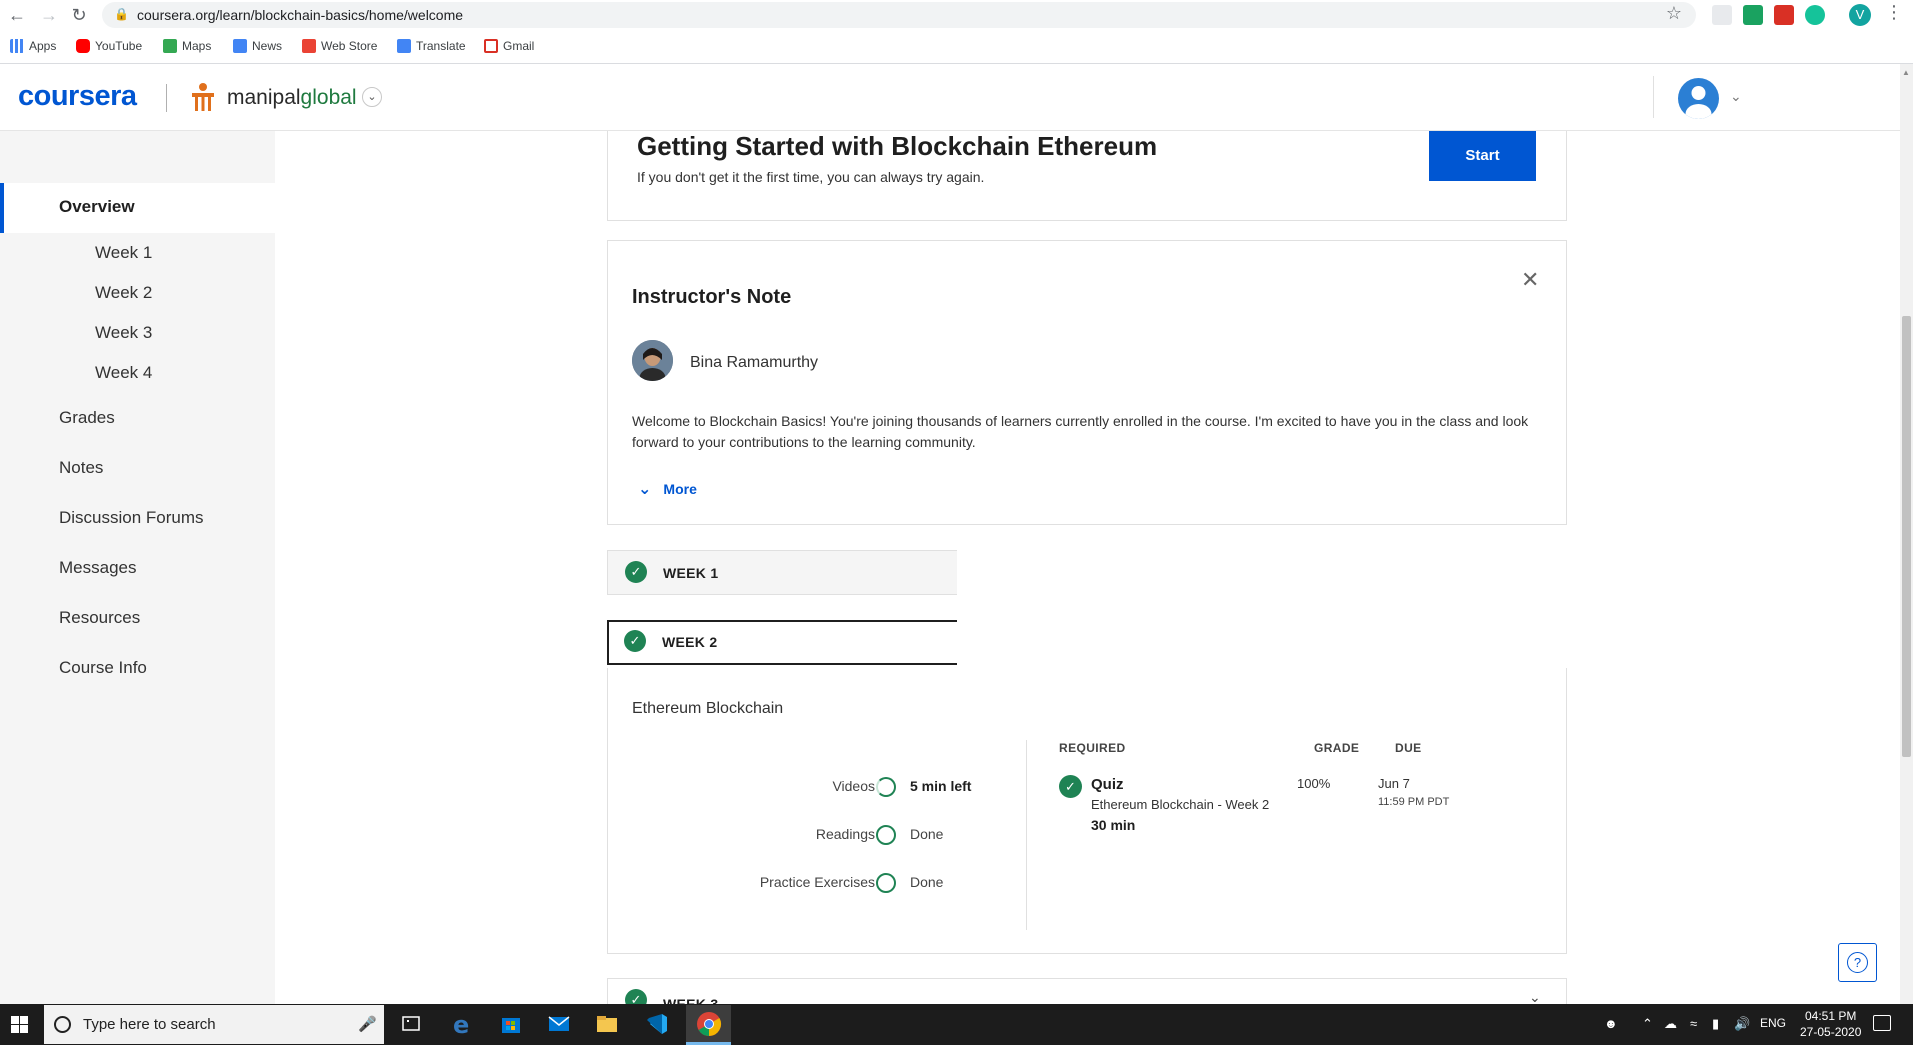 The image size is (1913, 1045). I want to click on sidebar-item-week-4: Week 4, so click(123, 373).